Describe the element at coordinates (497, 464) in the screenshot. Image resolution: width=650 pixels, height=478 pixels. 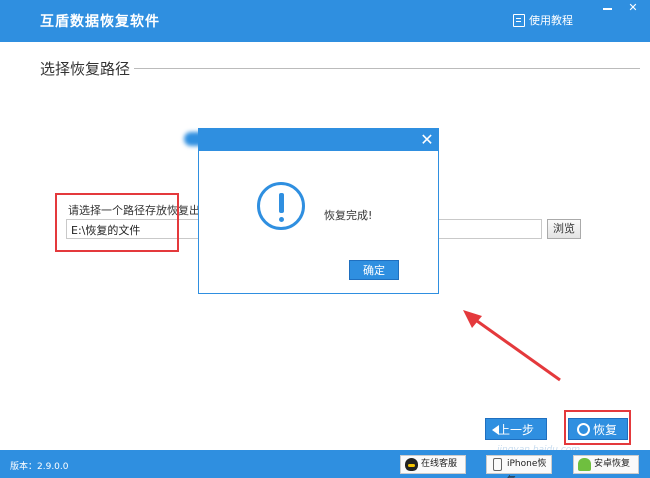
I see `iphone-icon` at that location.